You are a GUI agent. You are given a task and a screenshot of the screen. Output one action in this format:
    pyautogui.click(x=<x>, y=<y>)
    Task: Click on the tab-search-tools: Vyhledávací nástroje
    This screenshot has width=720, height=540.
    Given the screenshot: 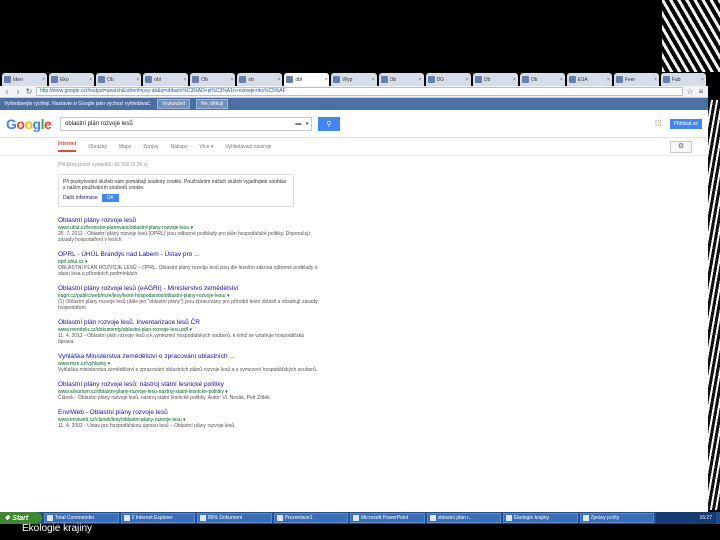 What is the action you would take?
    pyautogui.click(x=248, y=147)
    